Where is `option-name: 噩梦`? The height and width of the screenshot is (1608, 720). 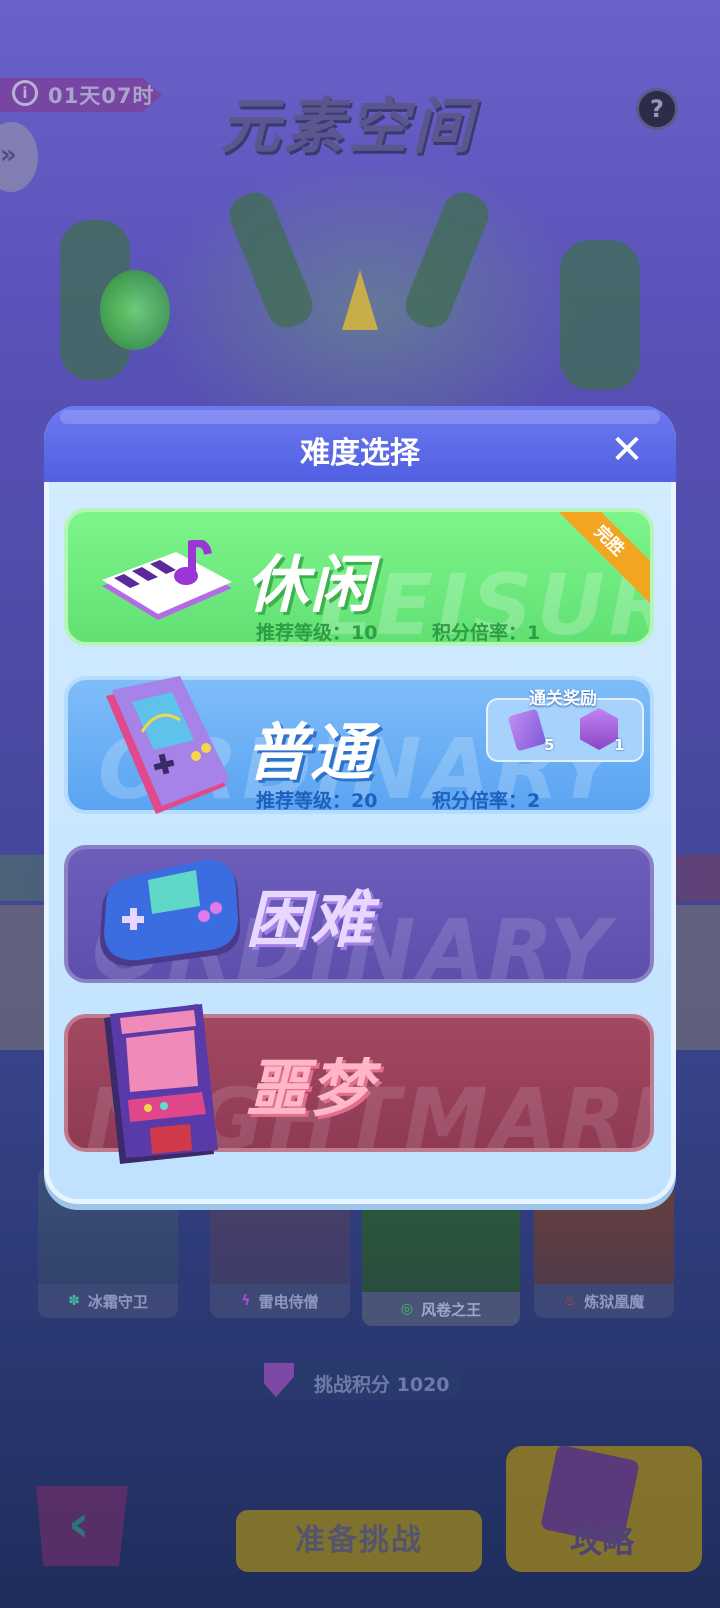
option-name: 噩梦 is located at coordinates (310, 1088).